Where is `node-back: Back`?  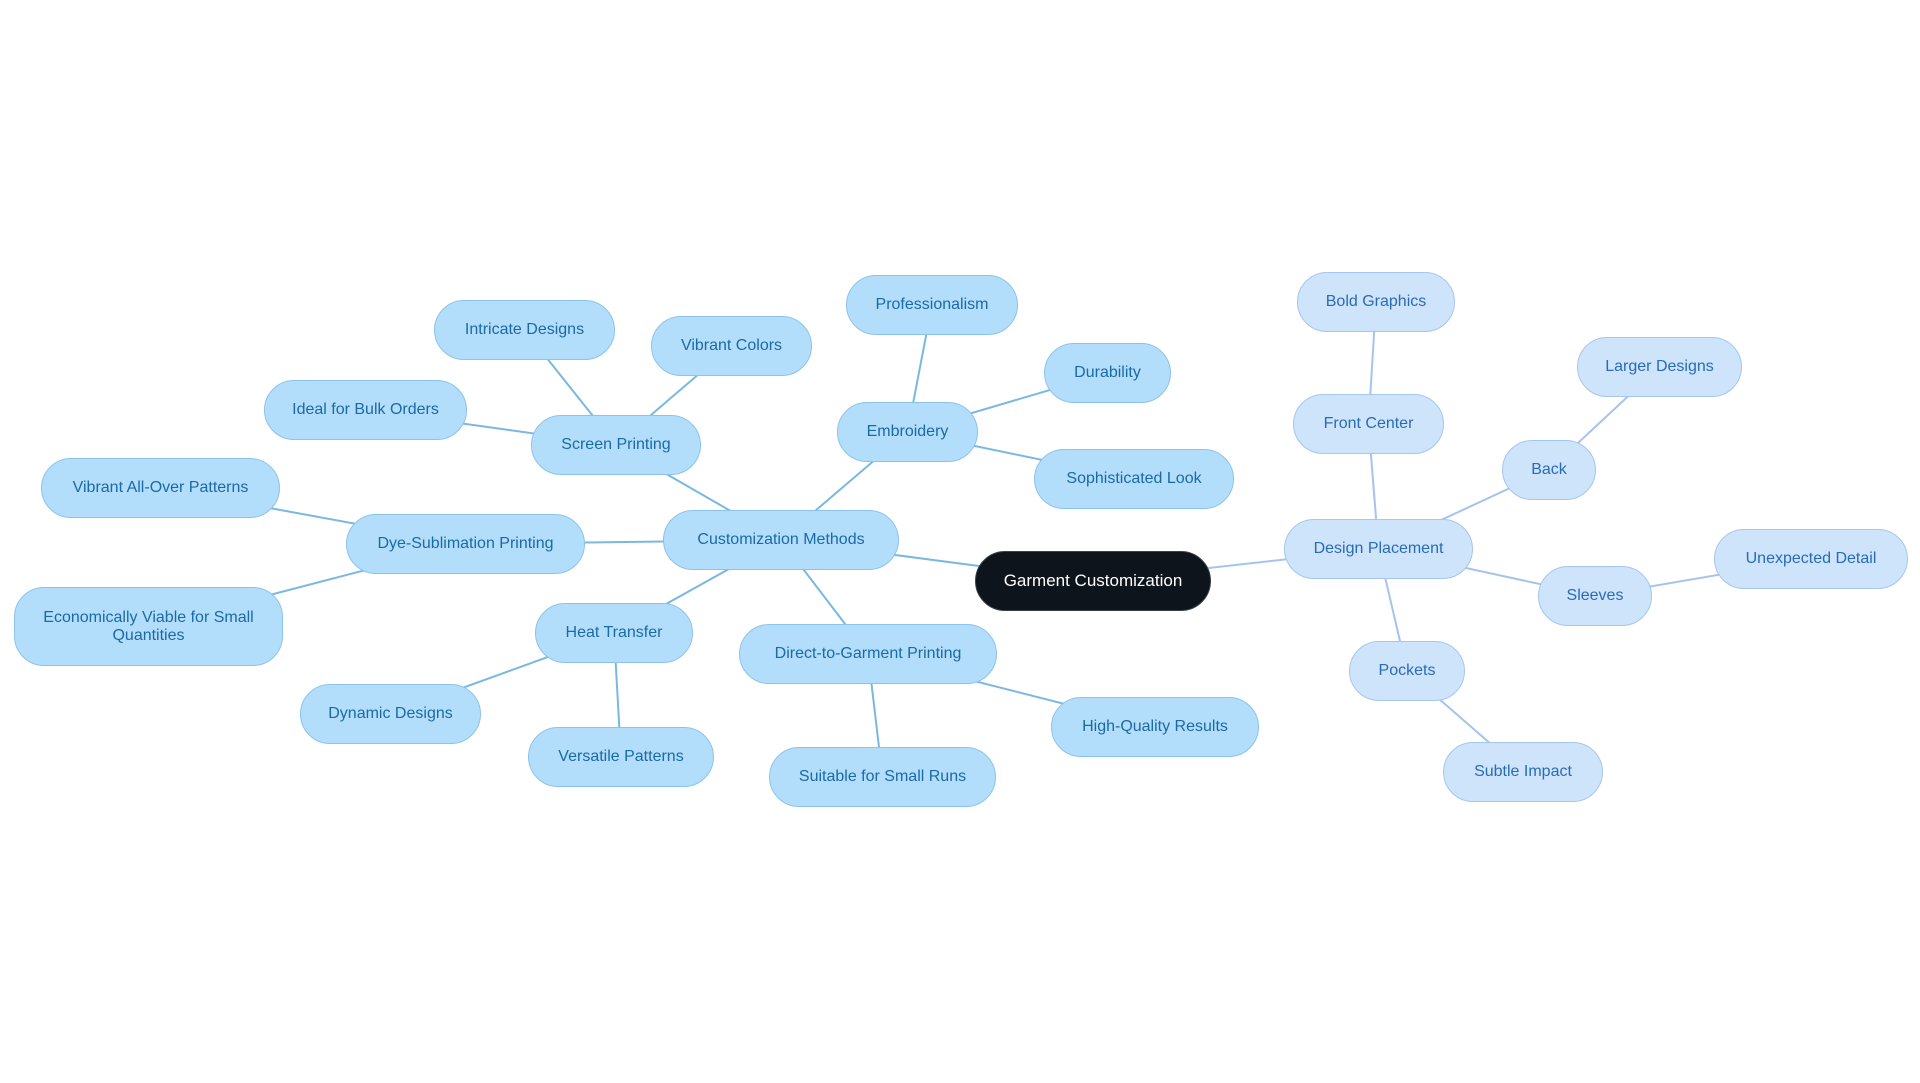 node-back: Back is located at coordinates (1549, 470).